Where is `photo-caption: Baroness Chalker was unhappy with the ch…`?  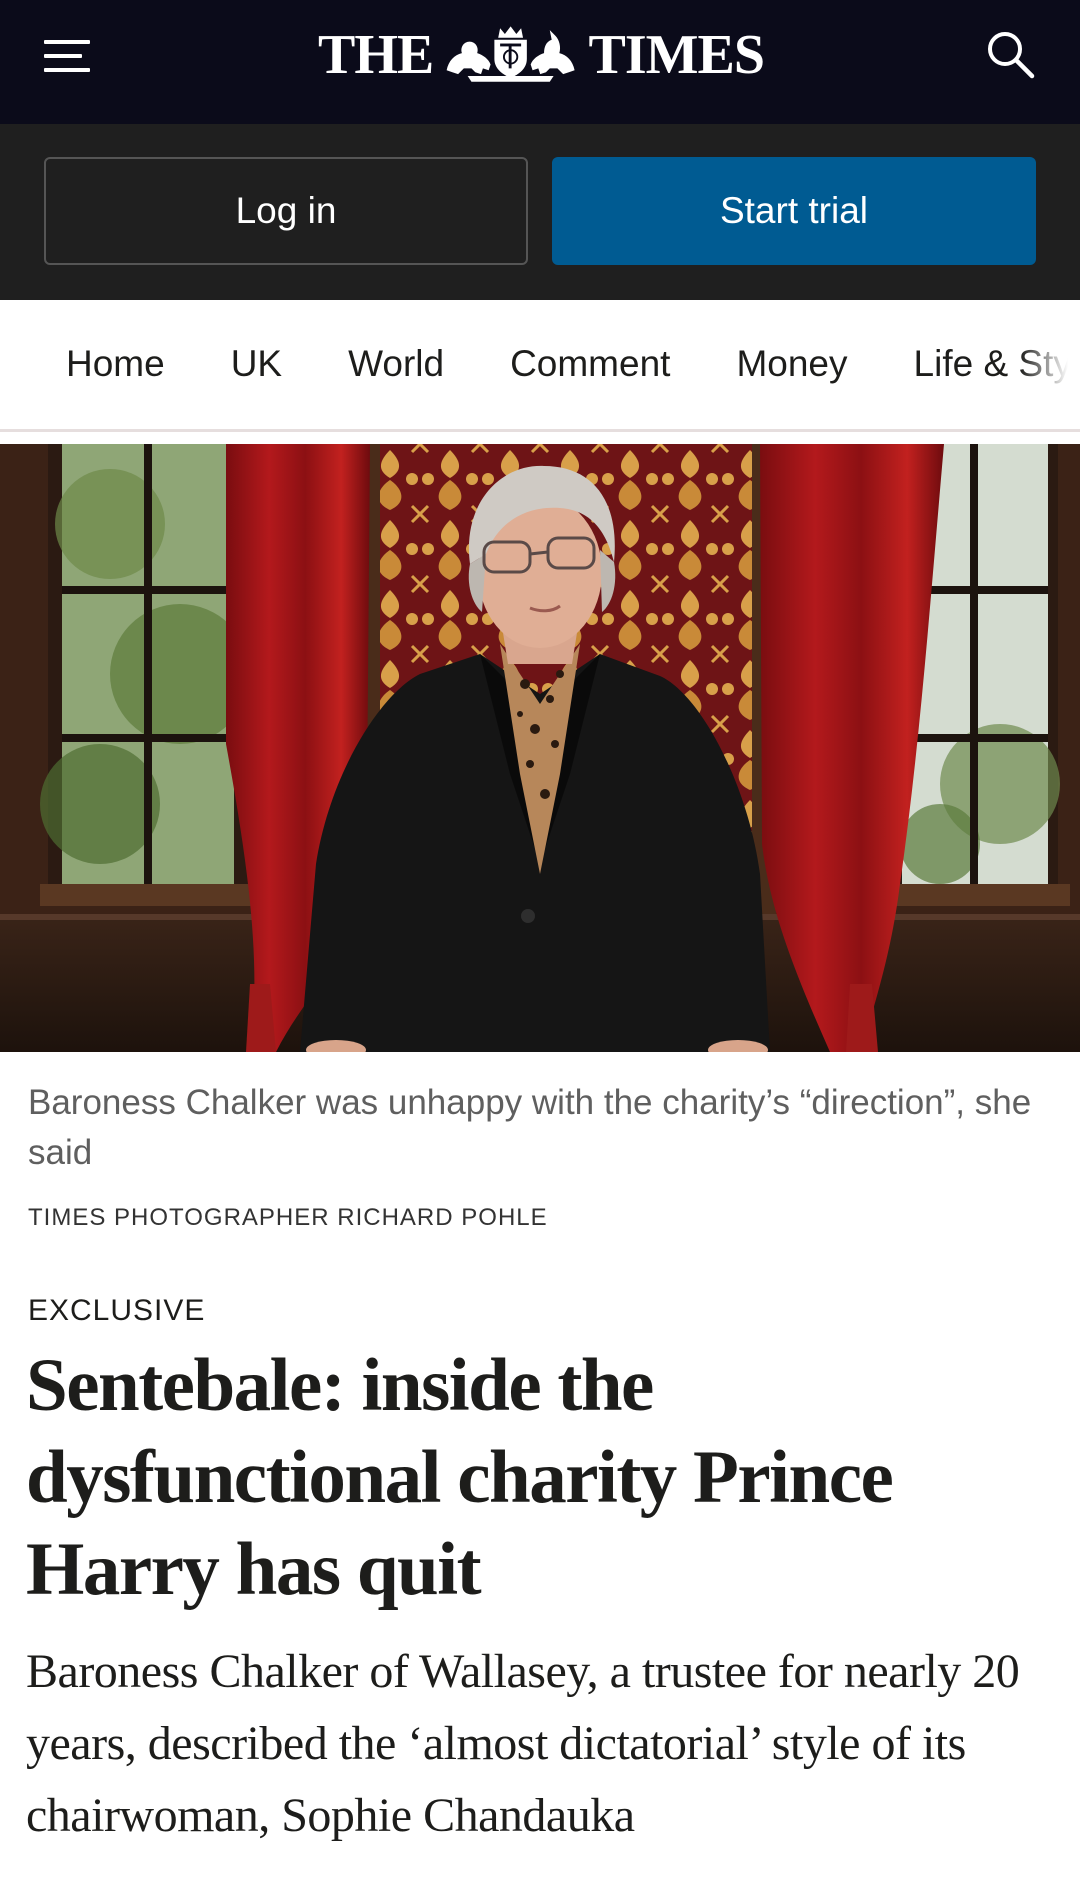 photo-caption: Baroness Chalker was unhappy with the ch… is located at coordinates (530, 1127).